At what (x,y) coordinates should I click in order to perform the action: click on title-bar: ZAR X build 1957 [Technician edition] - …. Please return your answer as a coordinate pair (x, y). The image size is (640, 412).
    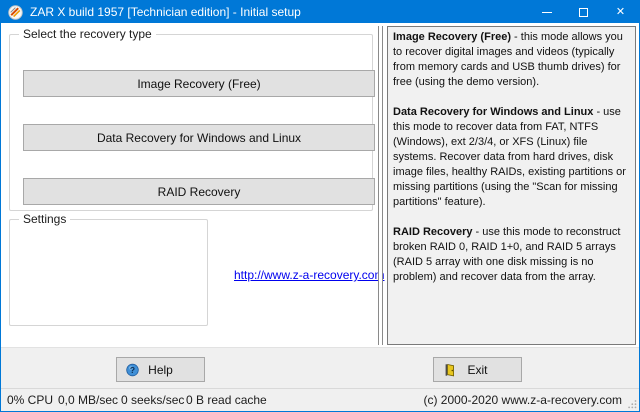
    Looking at the image, I should click on (320, 12).